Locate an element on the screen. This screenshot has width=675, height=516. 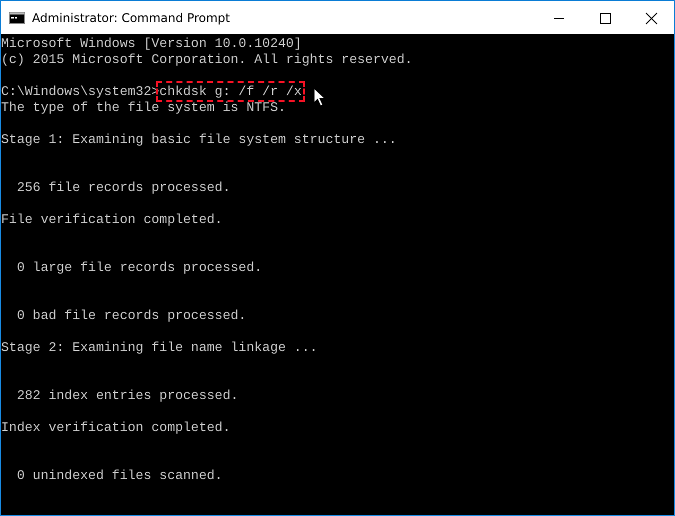
console-line: 256 file records processed. is located at coordinates (123, 188).